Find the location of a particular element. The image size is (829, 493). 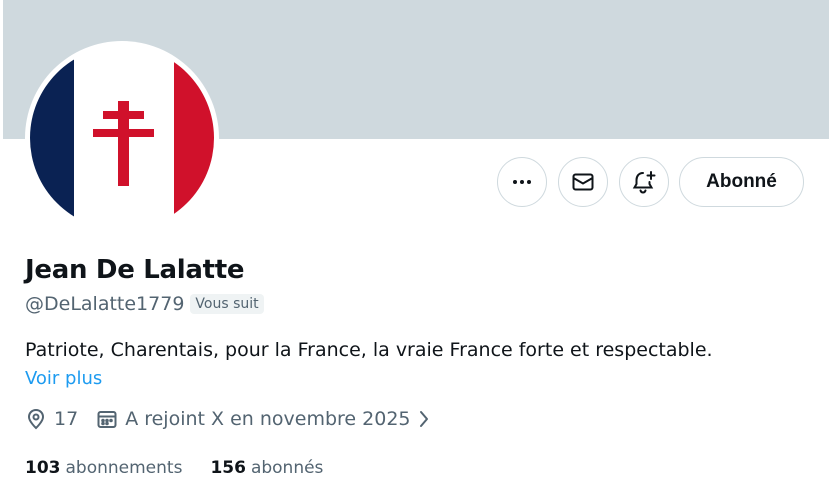

cross-of-lorraine-icon is located at coordinates (123, 143).